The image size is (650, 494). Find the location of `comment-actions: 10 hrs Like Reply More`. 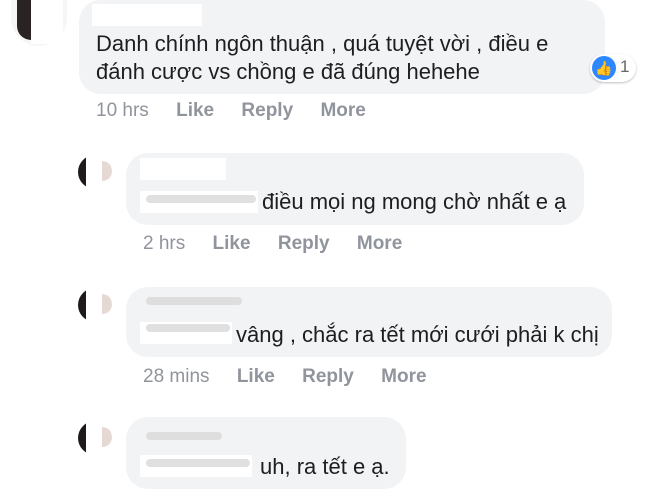

comment-actions: 10 hrs Like Reply More is located at coordinates (242, 111).